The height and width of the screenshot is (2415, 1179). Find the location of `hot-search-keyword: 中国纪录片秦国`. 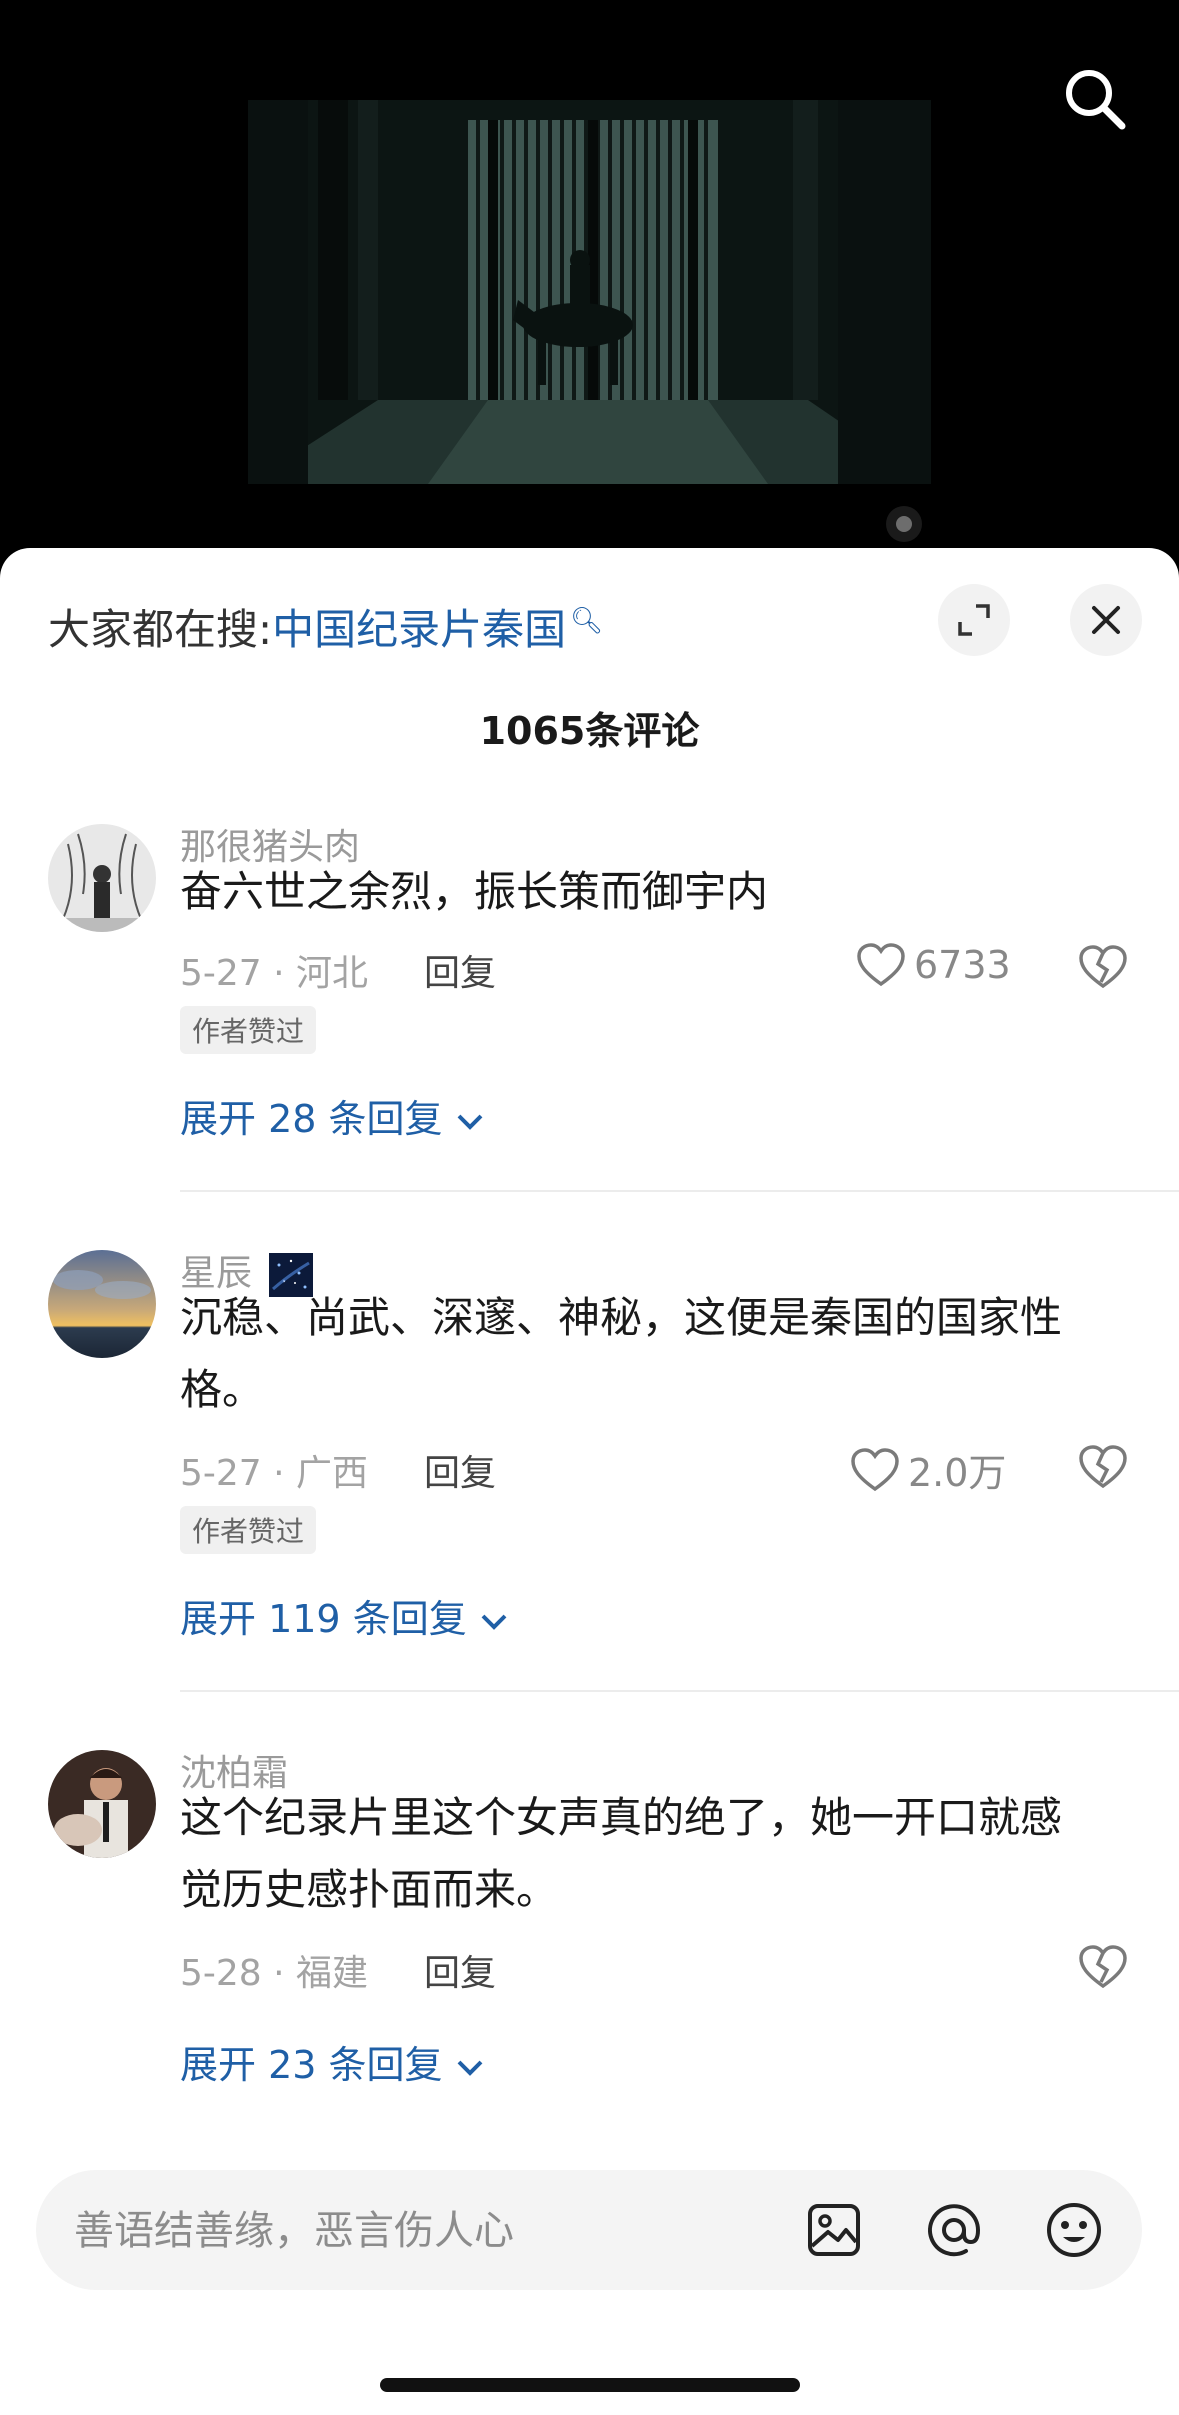

hot-search-keyword: 中国纪录片秦国 is located at coordinates (419, 629).